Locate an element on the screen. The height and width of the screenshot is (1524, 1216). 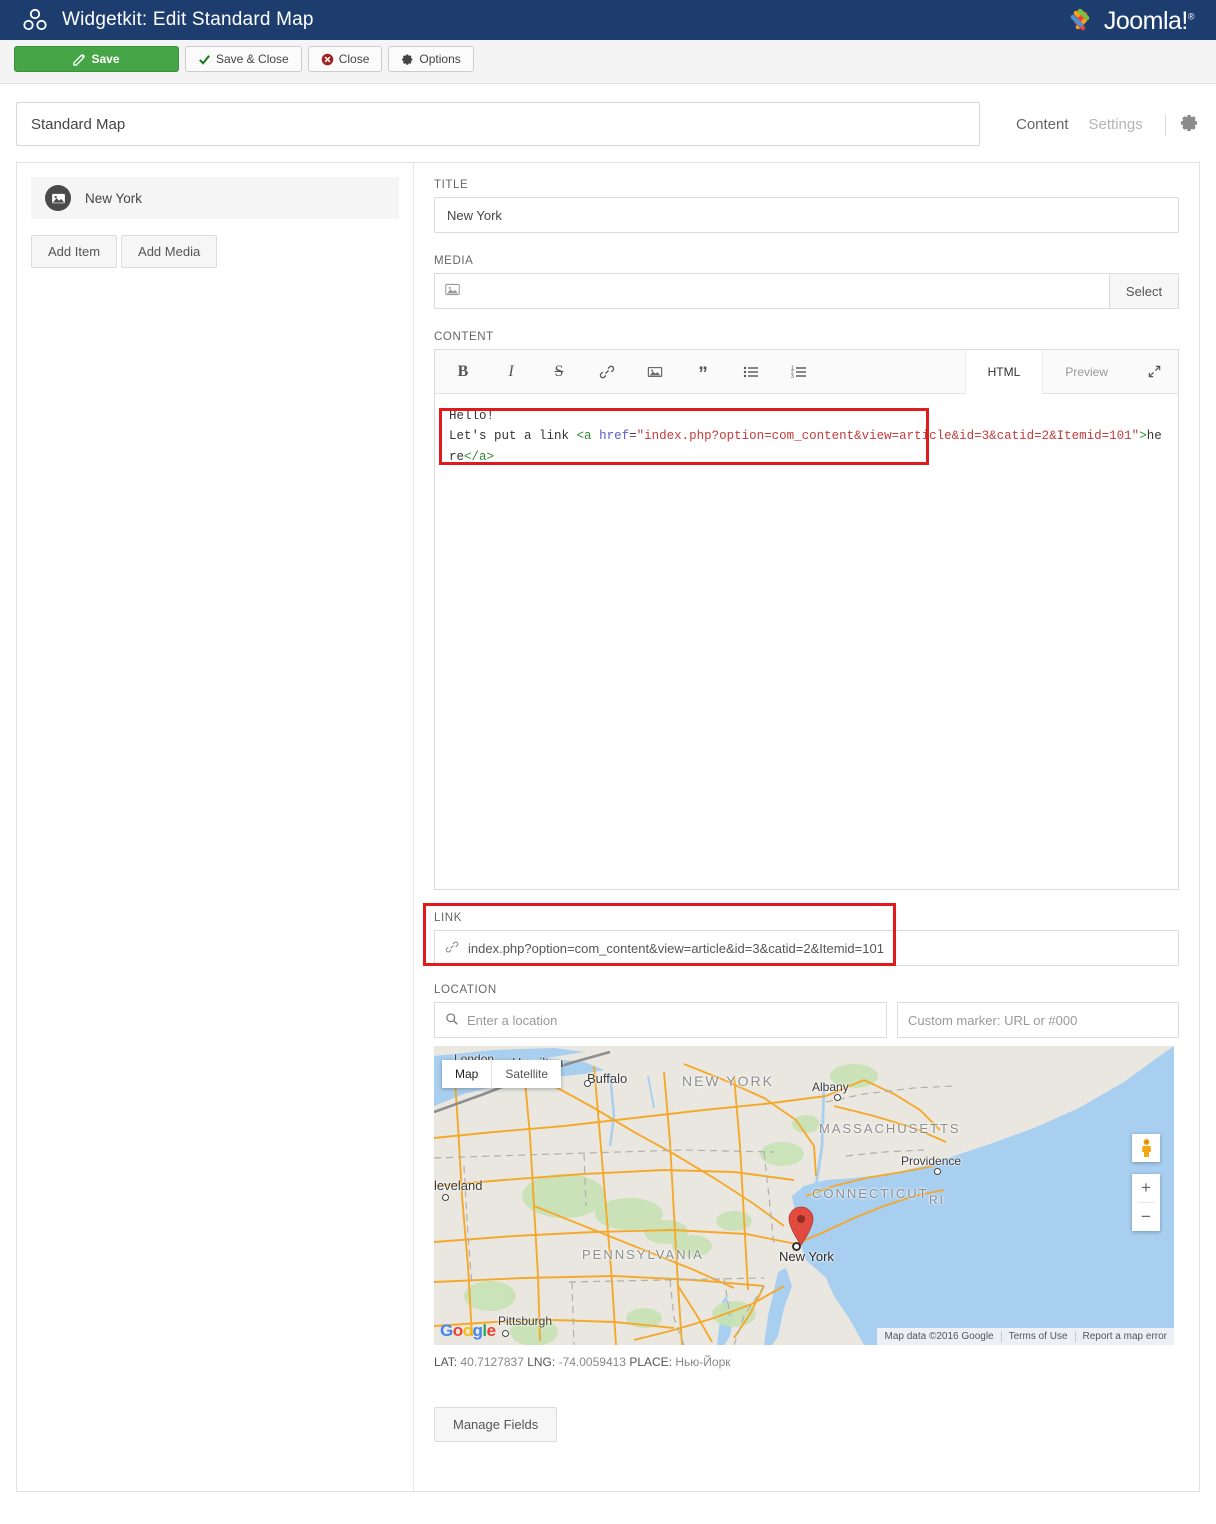
save-button: Save is located at coordinates (96, 59).